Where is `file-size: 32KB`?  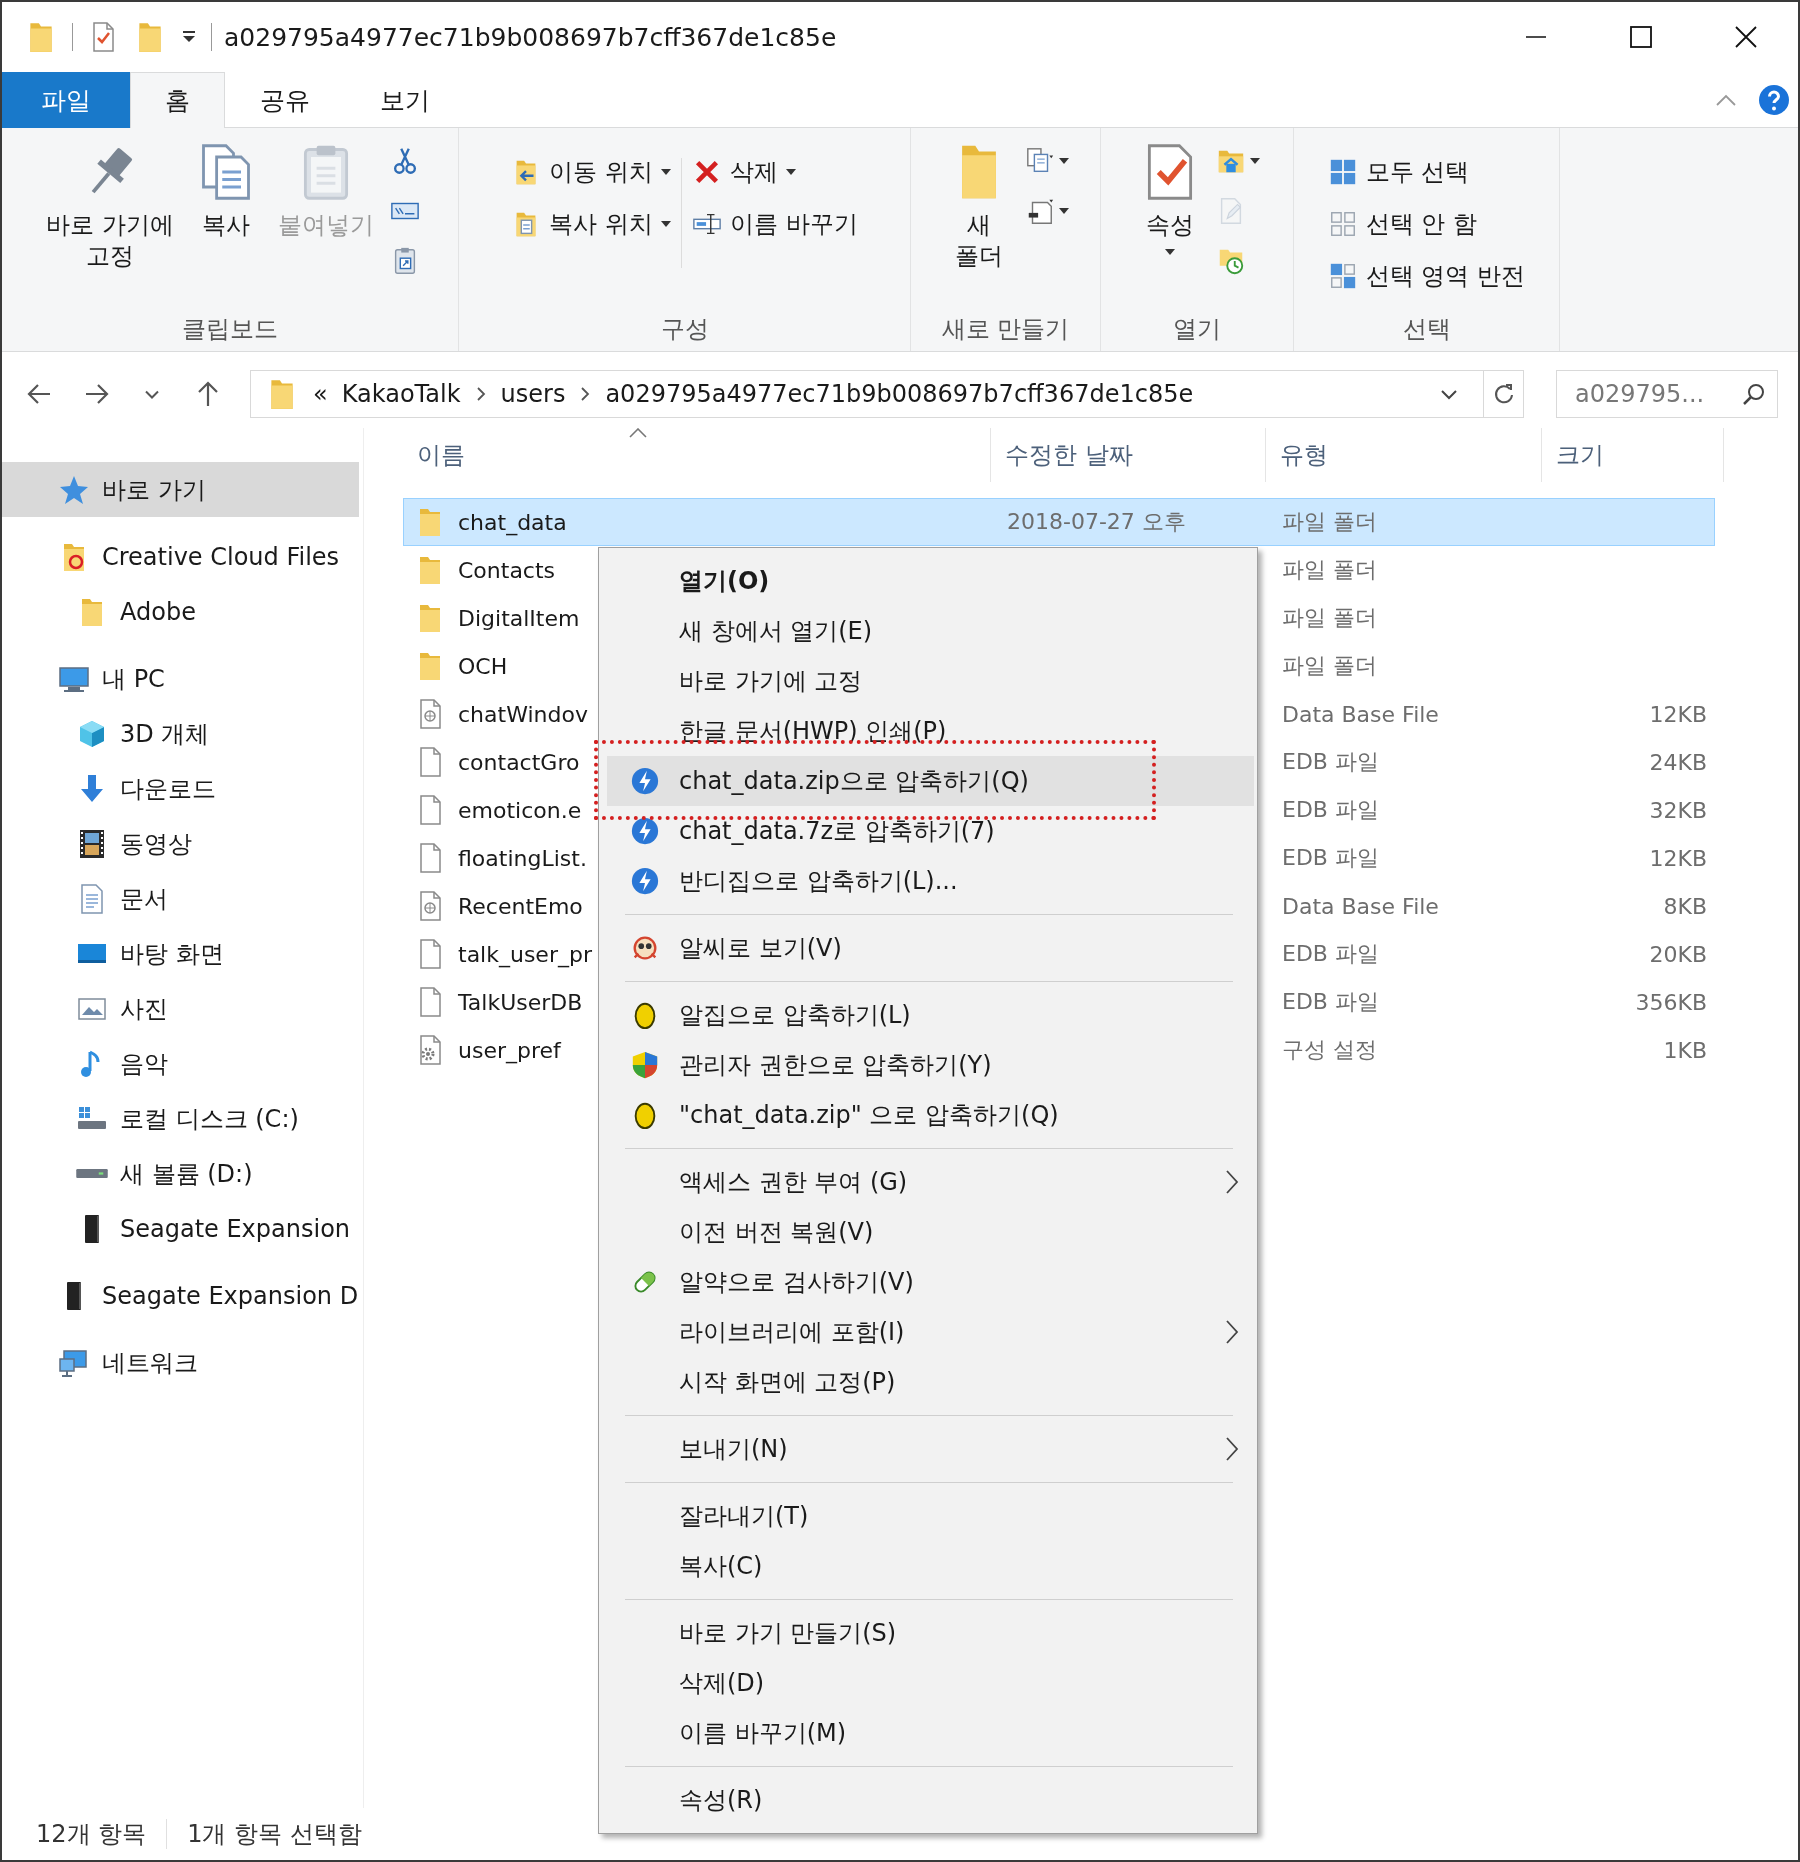 file-size: 32KB is located at coordinates (1678, 810).